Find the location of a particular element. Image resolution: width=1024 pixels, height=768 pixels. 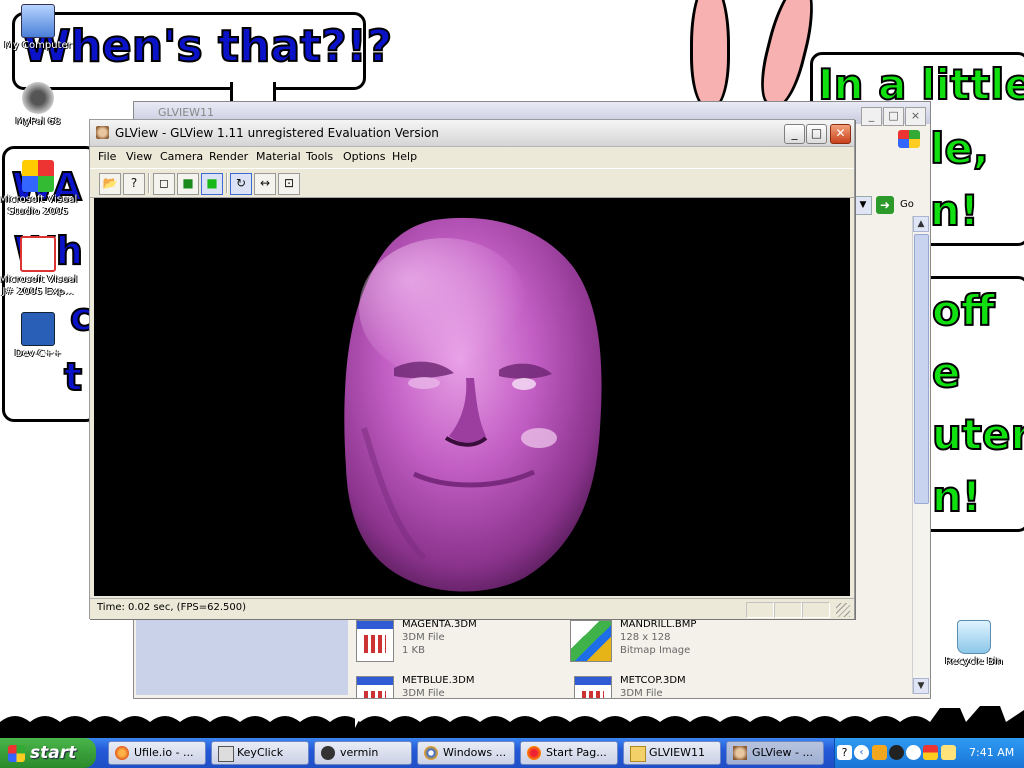

task-label: KeyClick is located at coordinates (260, 752).